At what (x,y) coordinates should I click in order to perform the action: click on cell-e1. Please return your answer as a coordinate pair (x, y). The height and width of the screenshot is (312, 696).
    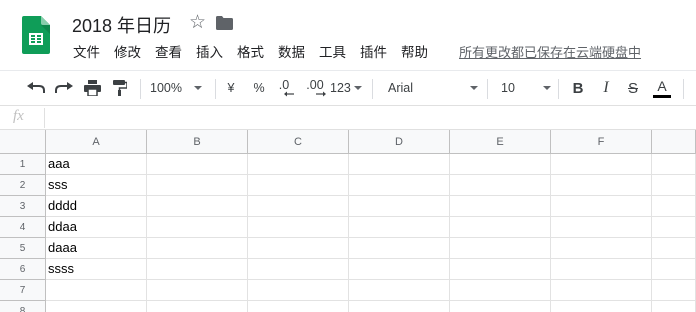
    Looking at the image, I should click on (500, 164).